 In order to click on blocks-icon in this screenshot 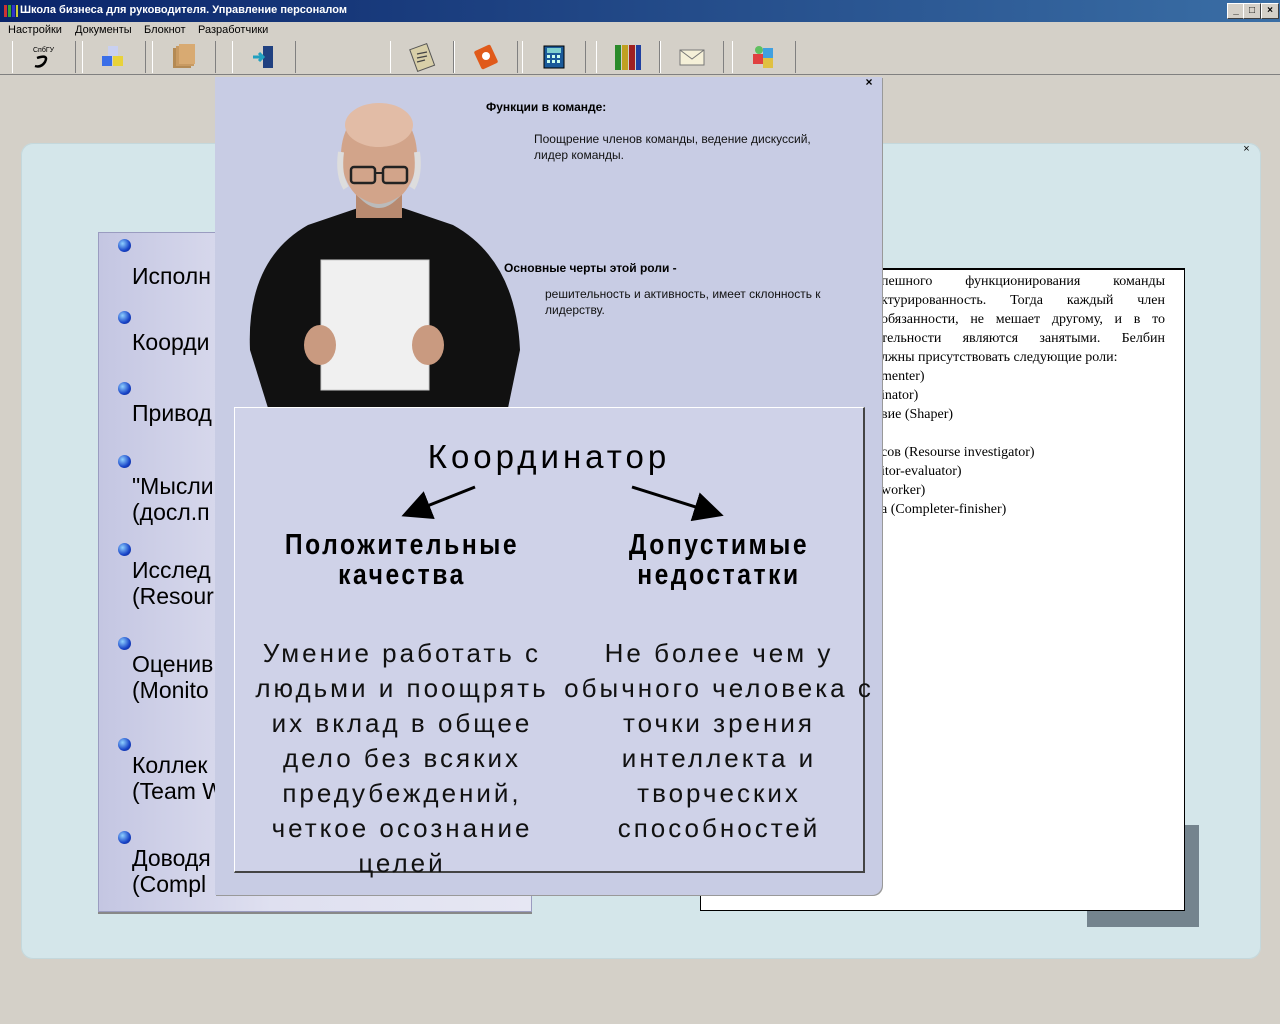, I will do `click(112, 56)`.